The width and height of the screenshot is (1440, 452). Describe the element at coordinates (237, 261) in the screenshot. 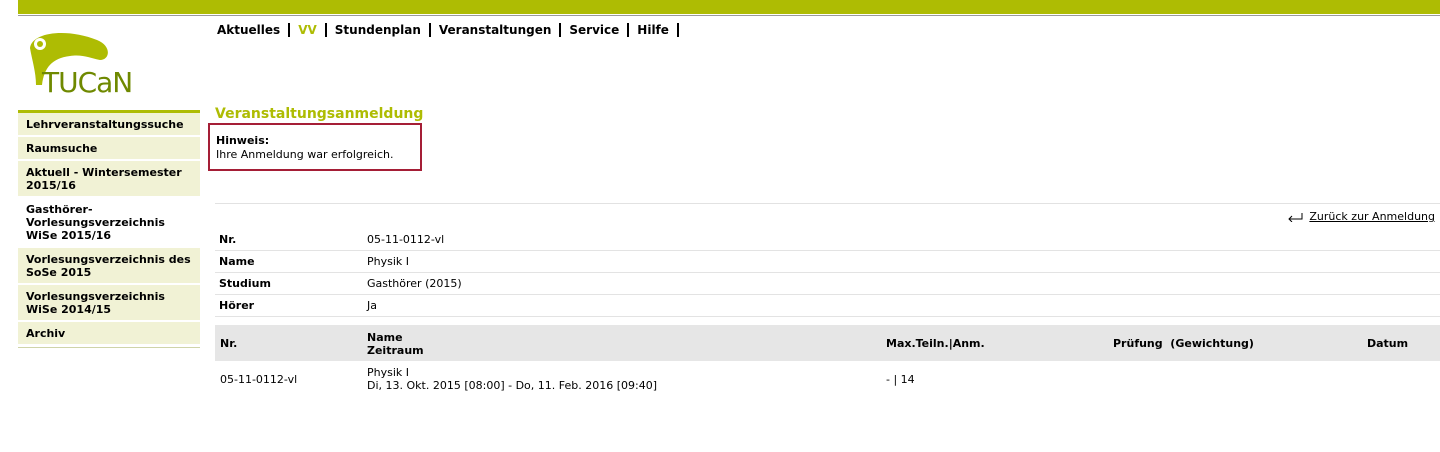

I see `info-key: Name` at that location.